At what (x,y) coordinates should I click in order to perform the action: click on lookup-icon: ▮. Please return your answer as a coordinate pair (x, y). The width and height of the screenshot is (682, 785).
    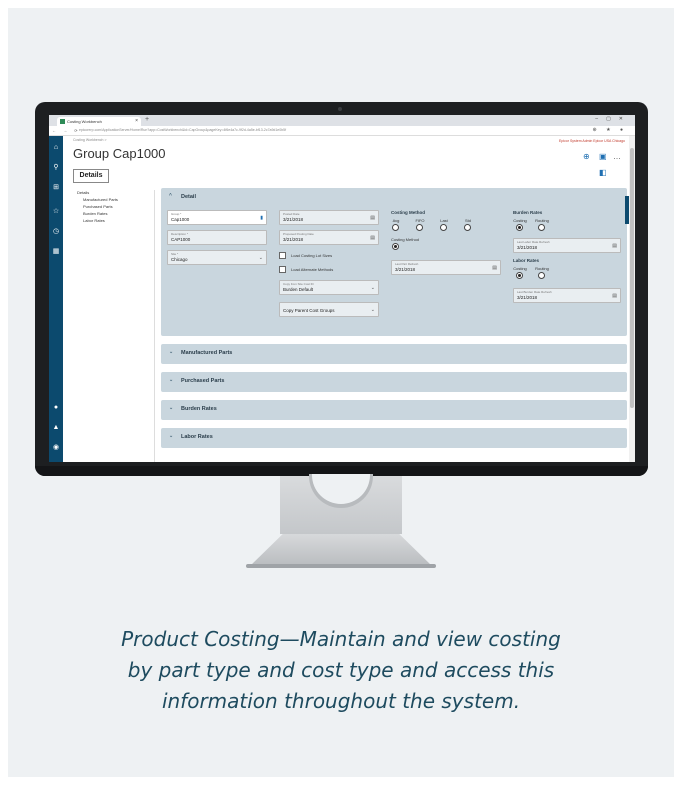
    Looking at the image, I should click on (261, 218).